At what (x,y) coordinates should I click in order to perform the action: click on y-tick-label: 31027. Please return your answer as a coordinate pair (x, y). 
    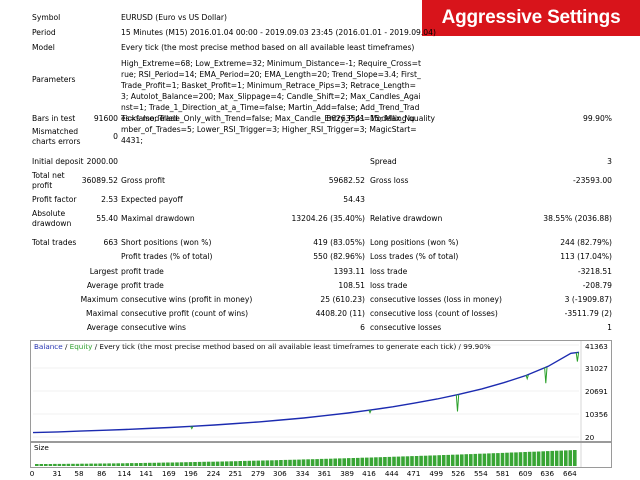
    Looking at the image, I should click on (596, 368).